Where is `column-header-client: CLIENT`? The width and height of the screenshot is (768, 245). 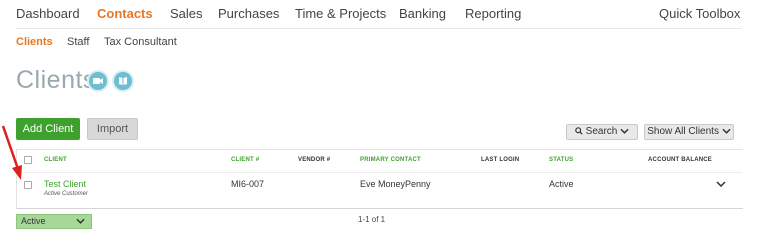 column-header-client: CLIENT is located at coordinates (55, 160).